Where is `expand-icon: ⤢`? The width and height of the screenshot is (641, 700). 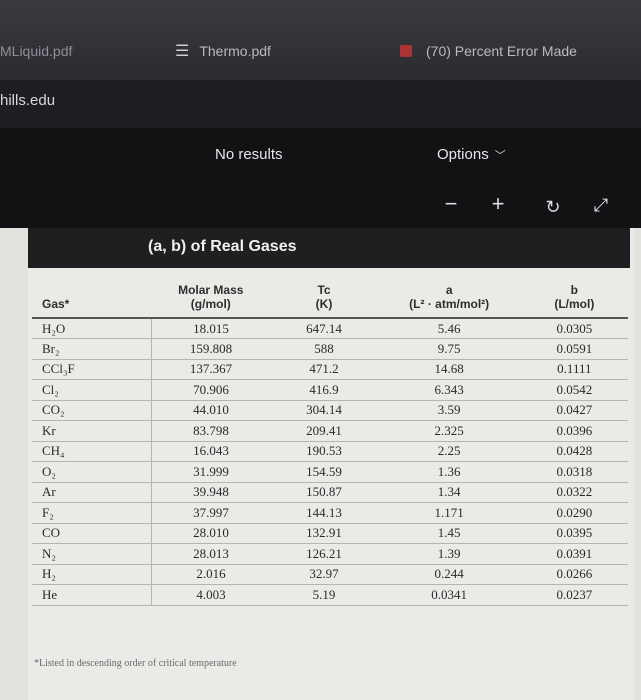
expand-icon: ⤢ is located at coordinates (601, 205).